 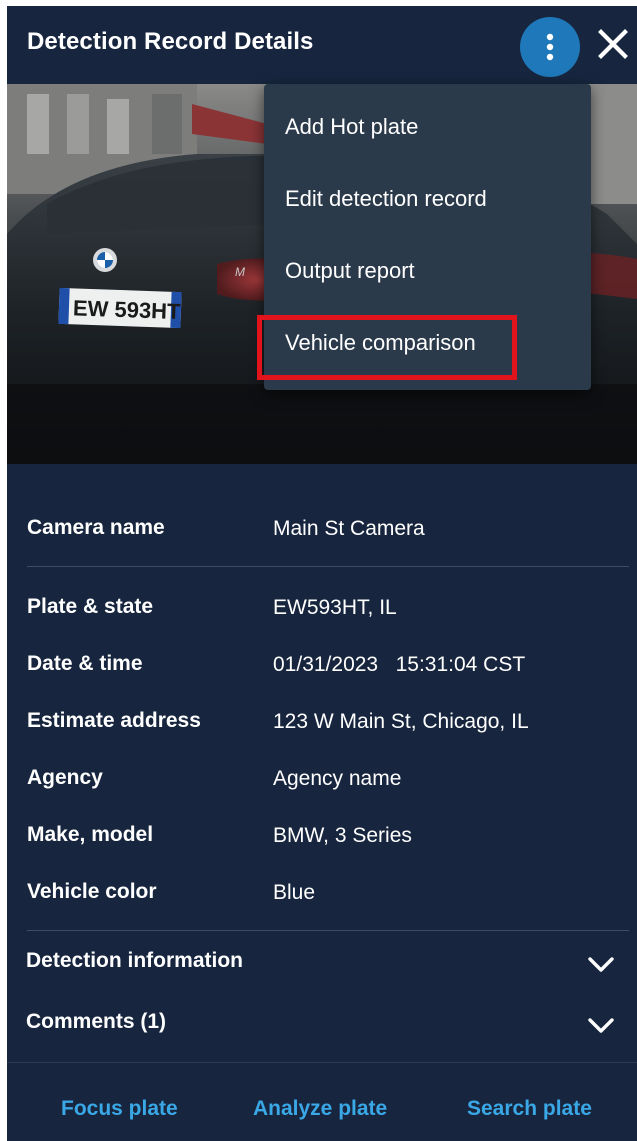 What do you see at coordinates (427, 271) in the screenshot?
I see `menu-item-output-report: Output report` at bounding box center [427, 271].